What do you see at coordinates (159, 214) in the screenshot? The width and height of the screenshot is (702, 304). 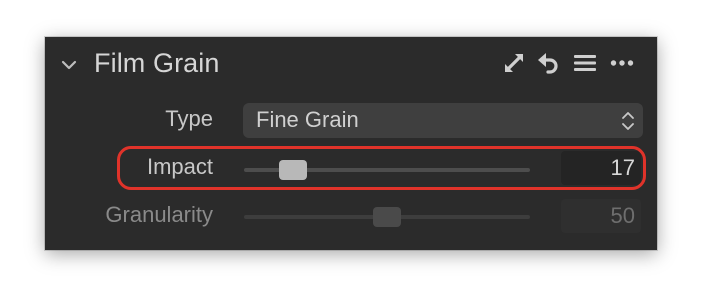 I see `granularity-label: Granularity` at bounding box center [159, 214].